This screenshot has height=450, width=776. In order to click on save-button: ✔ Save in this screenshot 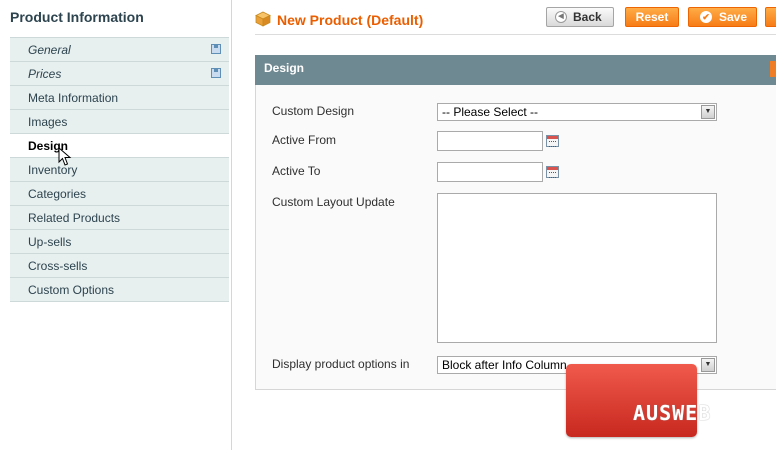, I will do `click(722, 17)`.